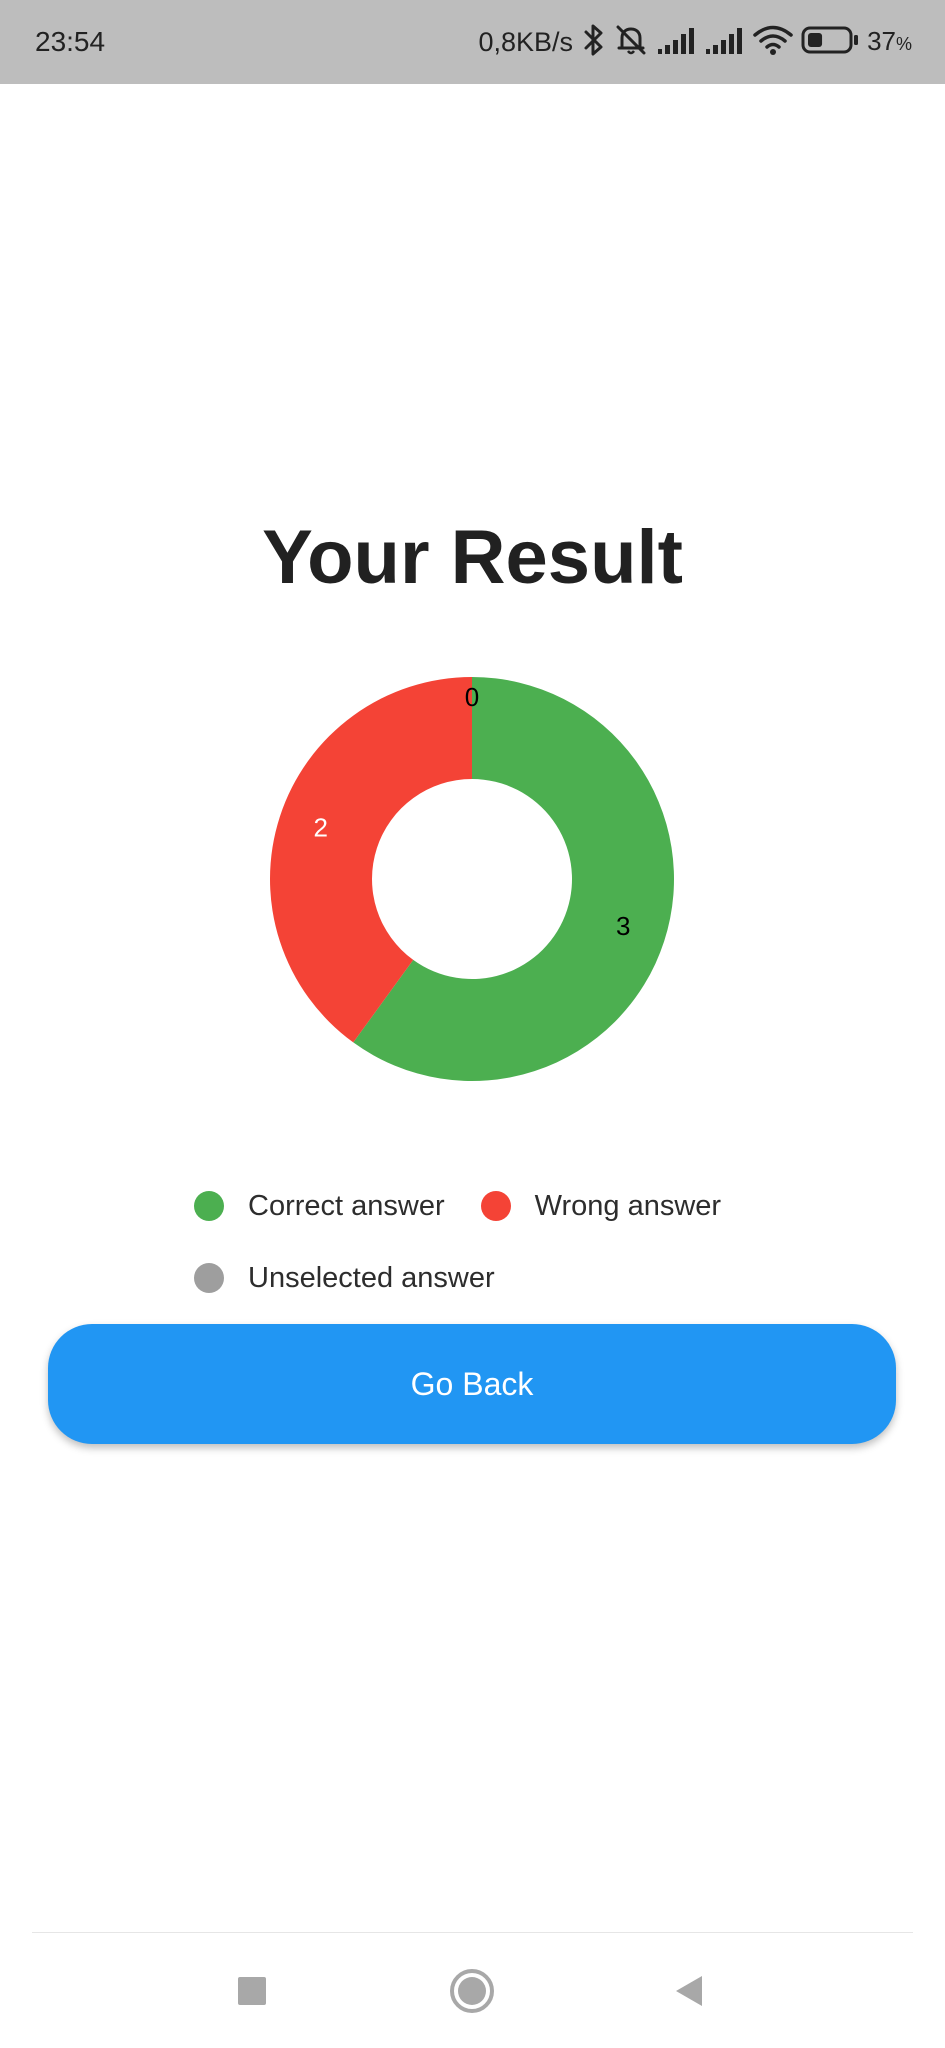 Image resolution: width=945 pixels, height=2048 pixels. Describe the element at coordinates (495, 1206) in the screenshot. I see `legend-dot-wrong` at that location.